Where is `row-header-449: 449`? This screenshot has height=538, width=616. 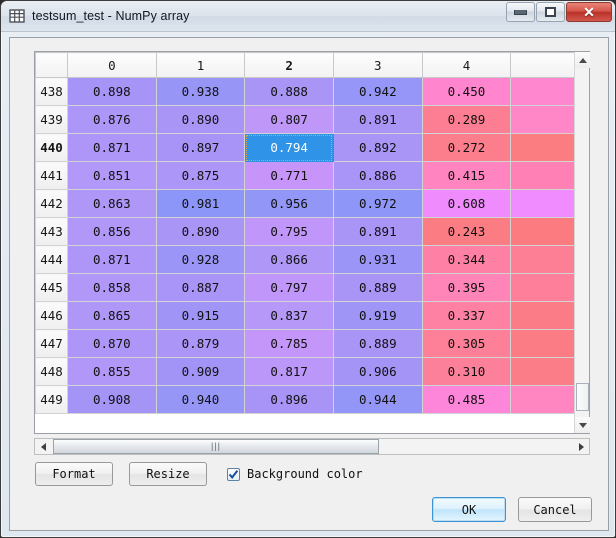 row-header-449: 449 is located at coordinates (51, 399).